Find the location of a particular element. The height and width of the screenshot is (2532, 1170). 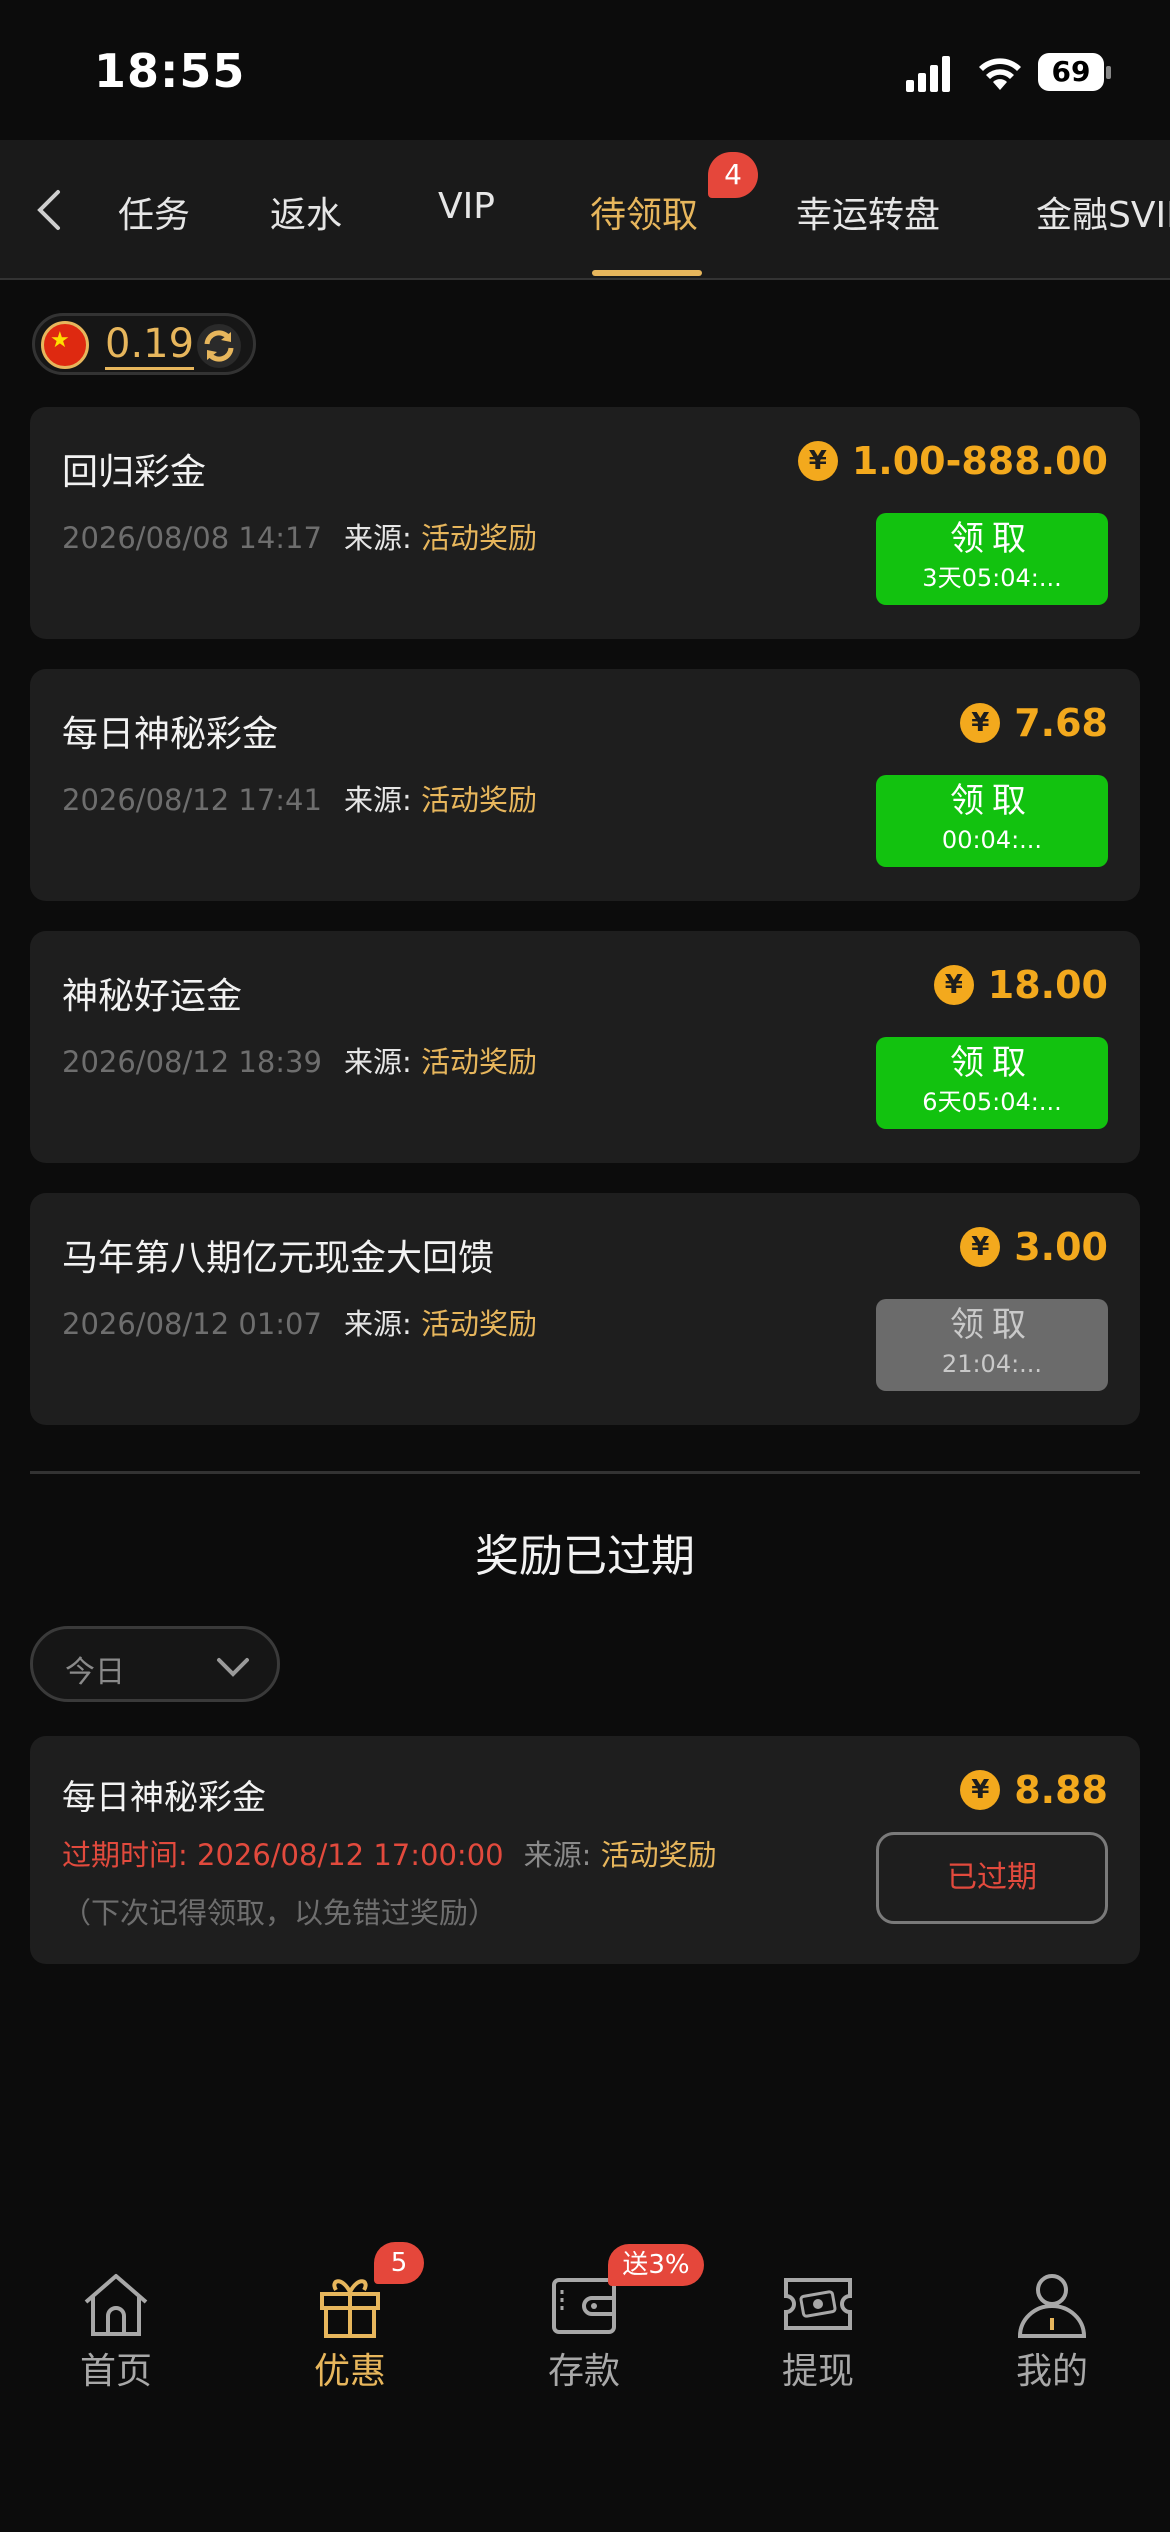

status-time: 18:55 is located at coordinates (170, 71).